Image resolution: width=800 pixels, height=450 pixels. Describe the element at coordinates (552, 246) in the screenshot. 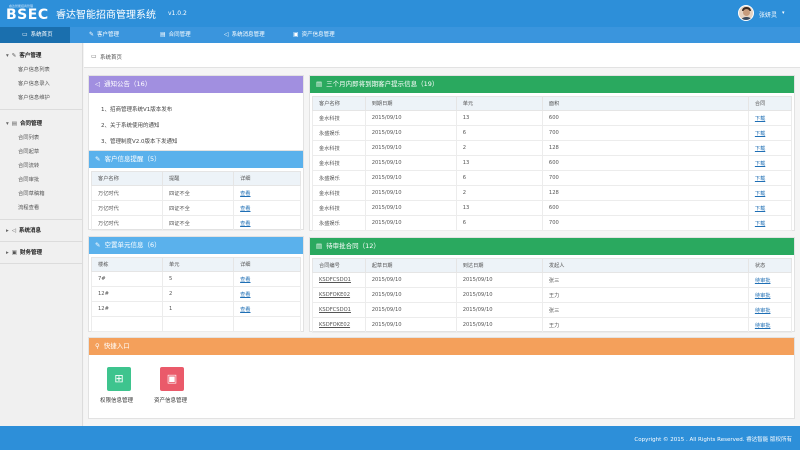

I see `panel-header: ▤ 待审批合同（12）` at that location.